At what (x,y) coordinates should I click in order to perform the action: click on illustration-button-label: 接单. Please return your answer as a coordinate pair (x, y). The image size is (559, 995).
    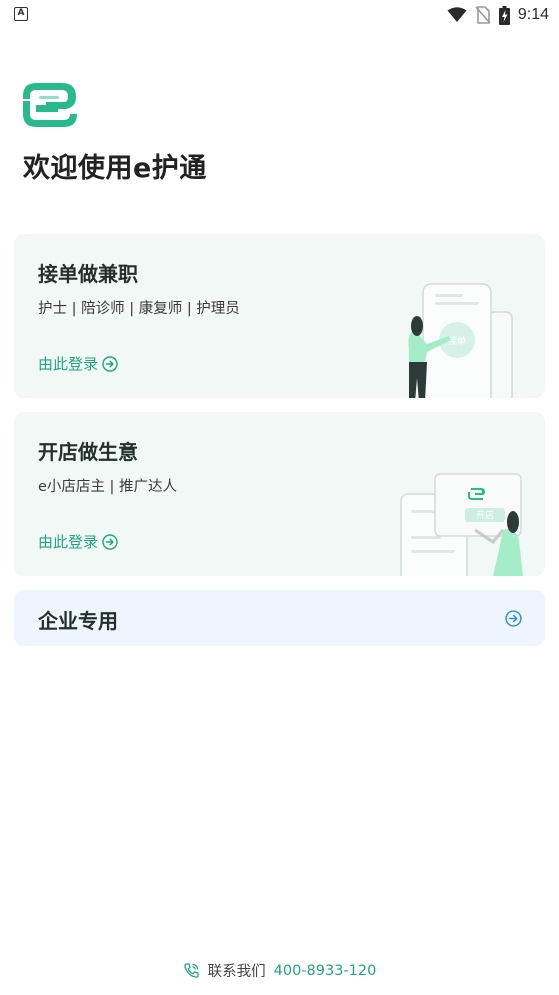
    Looking at the image, I should click on (457, 341).